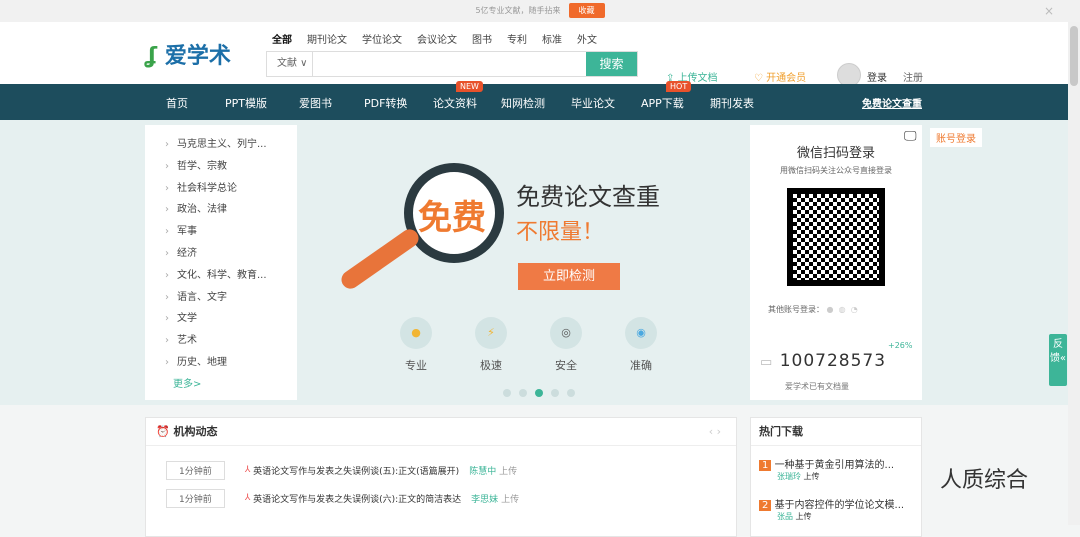 This screenshot has width=1080, height=537. What do you see at coordinates (892, 102) in the screenshot?
I see `nav-free-check: 免费论文查重` at bounding box center [892, 102].